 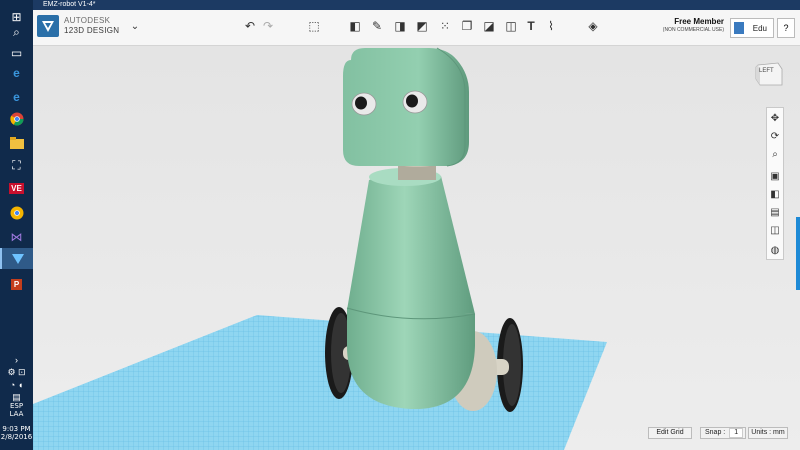 What do you see at coordinates (135, 26) in the screenshot?
I see `app-menu-chevron-down-icon: ⌄` at bounding box center [135, 26].